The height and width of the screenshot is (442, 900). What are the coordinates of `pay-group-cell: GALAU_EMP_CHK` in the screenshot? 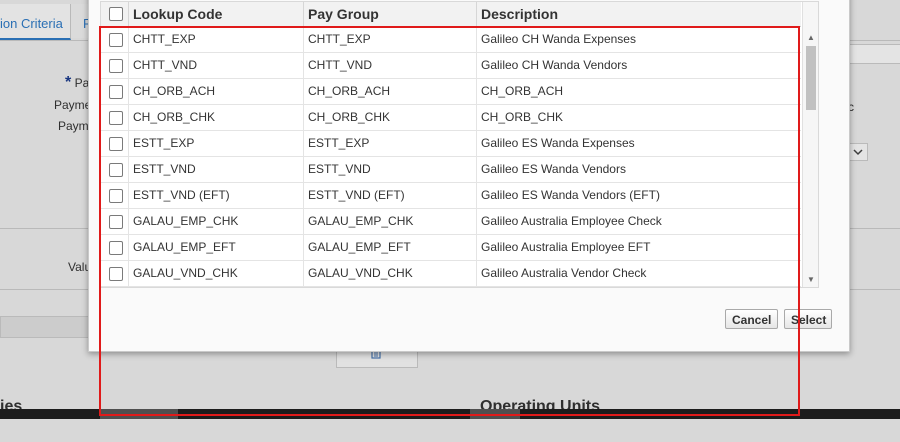 It's located at (390, 221).